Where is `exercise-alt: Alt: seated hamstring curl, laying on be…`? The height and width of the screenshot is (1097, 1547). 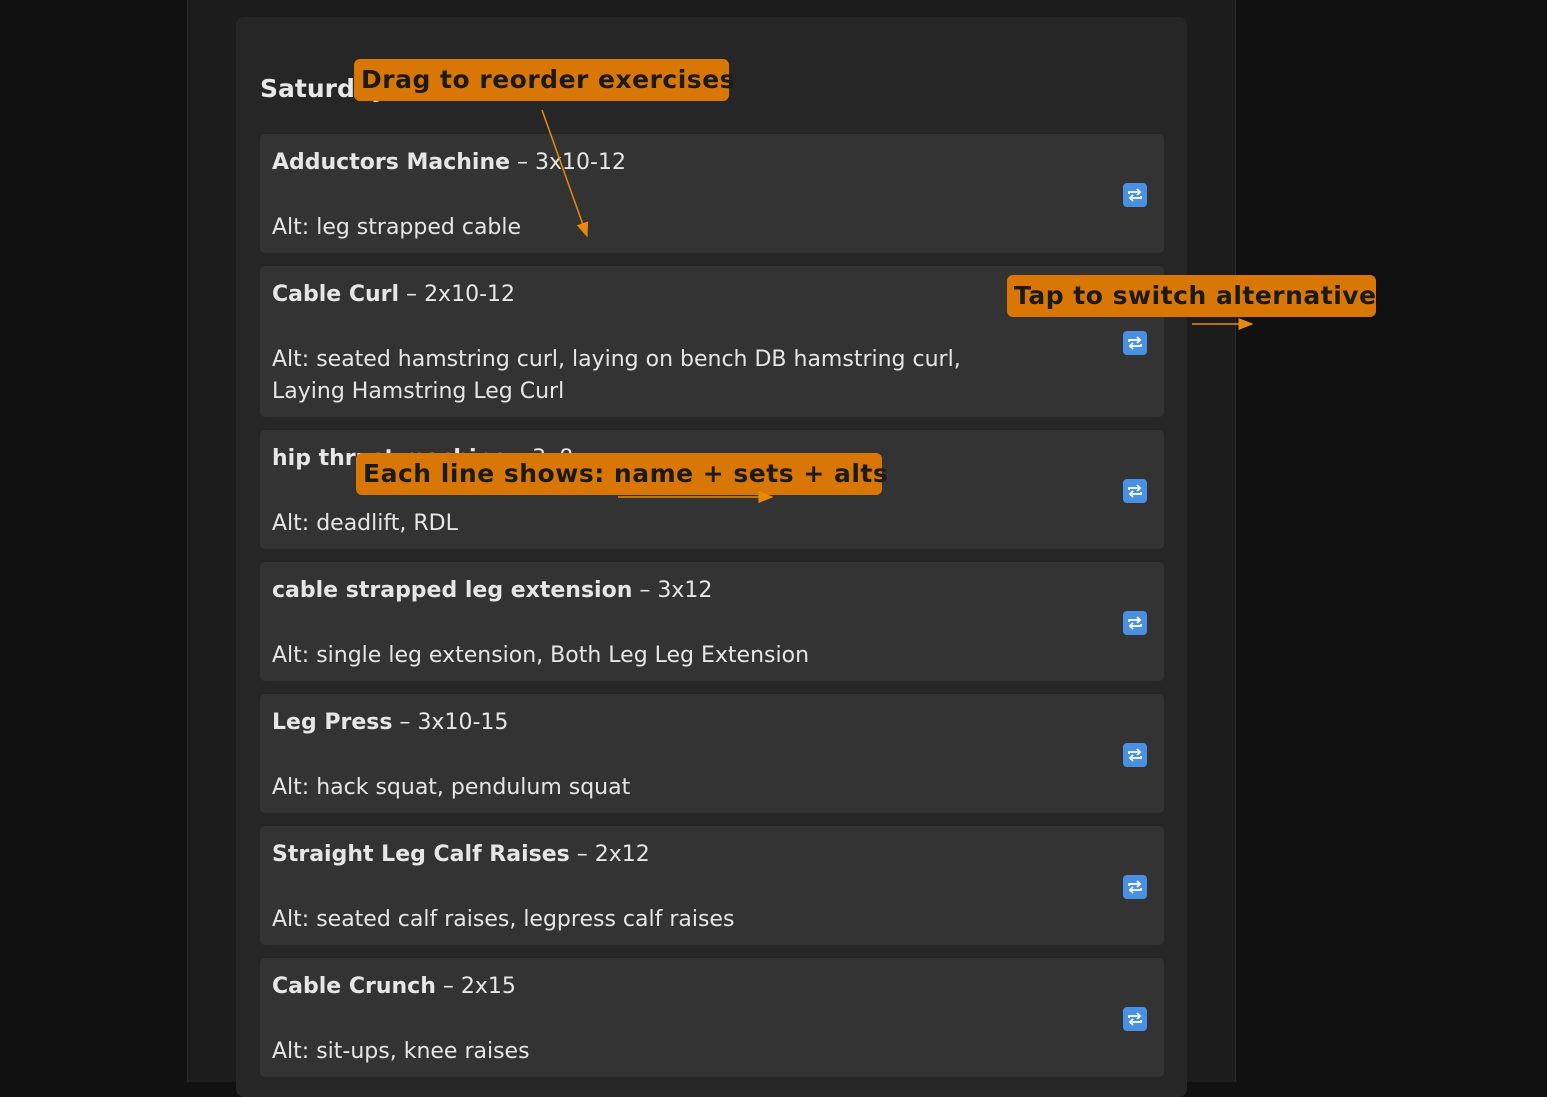
exercise-alt: Alt: seated hamstring curl, laying on be… is located at coordinates (652, 376).